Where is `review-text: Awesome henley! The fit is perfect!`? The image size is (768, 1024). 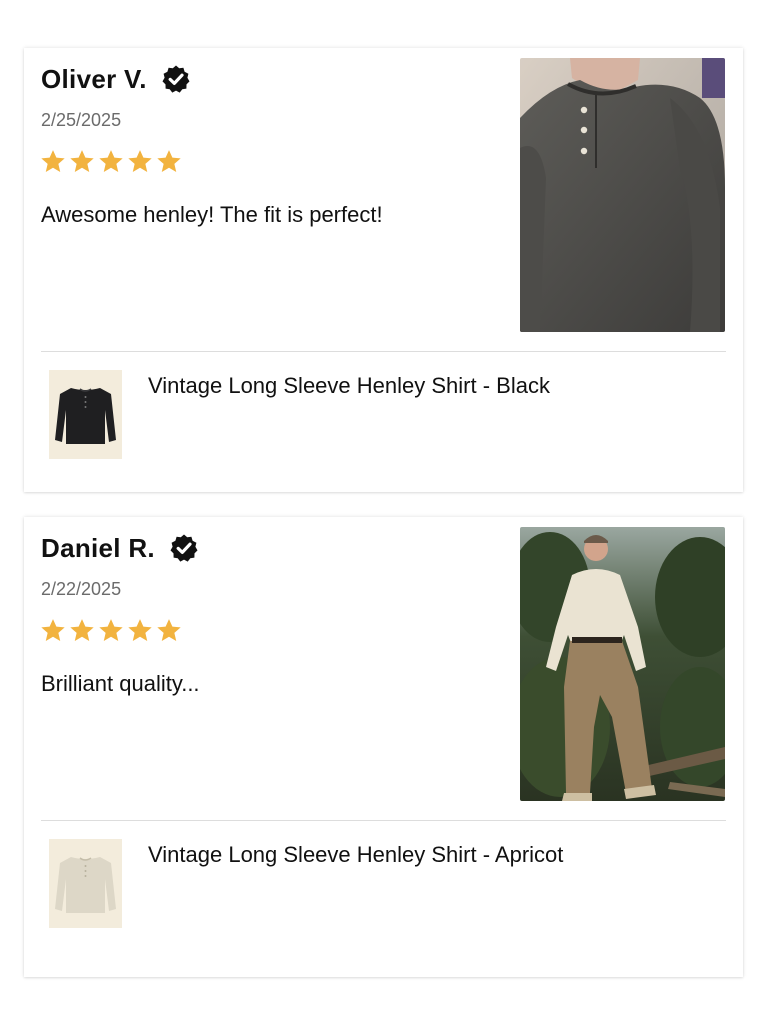 review-text: Awesome henley! The fit is perfect! is located at coordinates (212, 214).